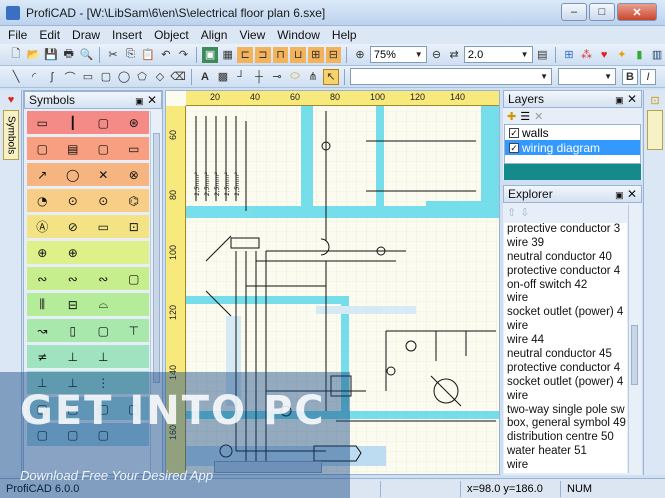 The width and height of the screenshot is (665, 498). What do you see at coordinates (86, 35) in the screenshot?
I see `menu-draw: Draw` at bounding box center [86, 35].